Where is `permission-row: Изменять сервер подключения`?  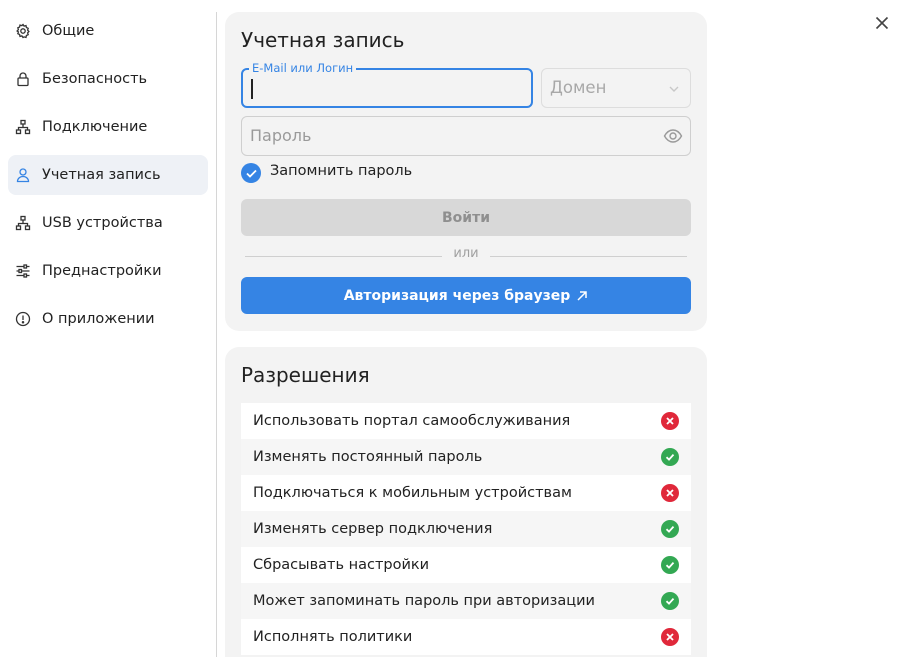 permission-row: Изменять сервер подключения is located at coordinates (466, 529).